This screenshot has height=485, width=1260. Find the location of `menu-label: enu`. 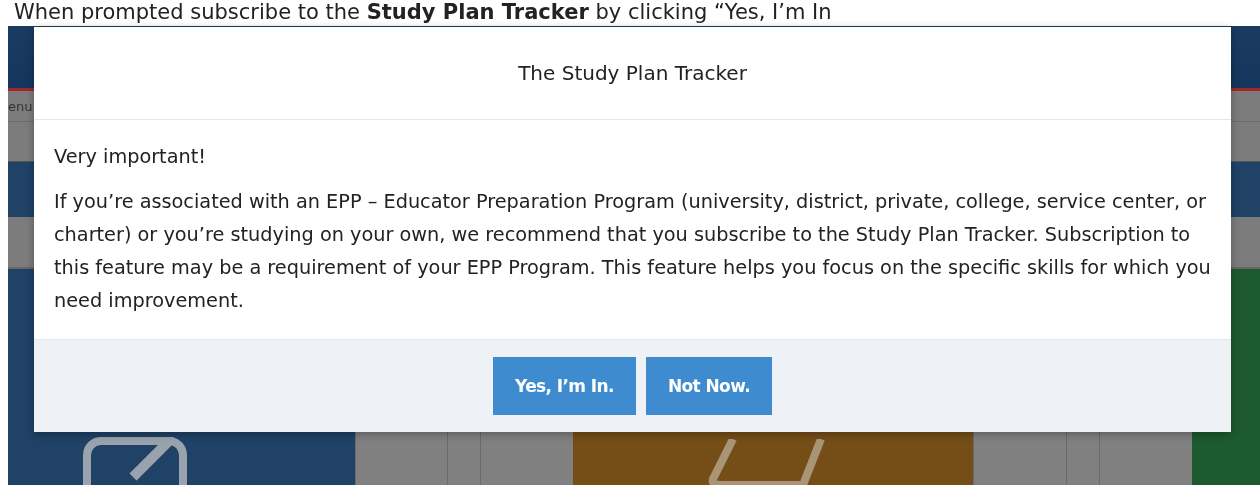

menu-label: enu is located at coordinates (20, 106).